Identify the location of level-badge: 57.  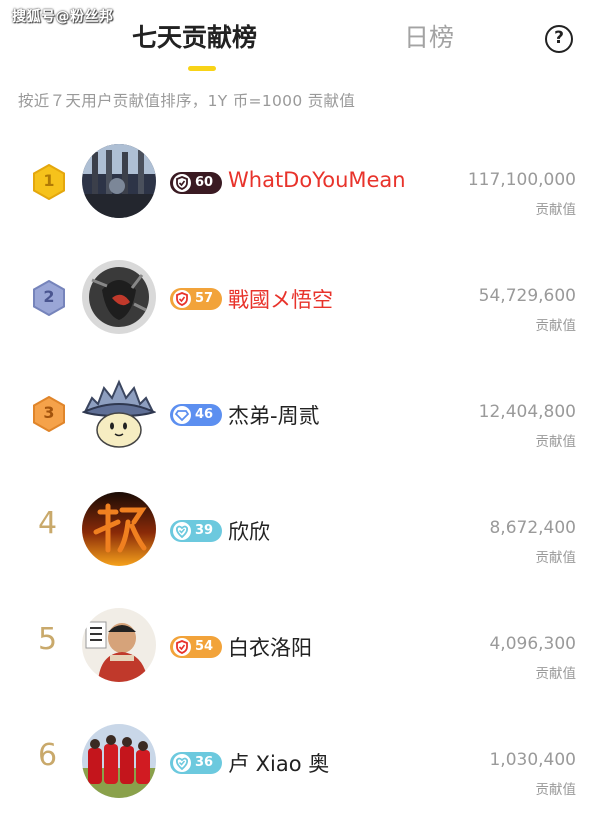
(196, 299).